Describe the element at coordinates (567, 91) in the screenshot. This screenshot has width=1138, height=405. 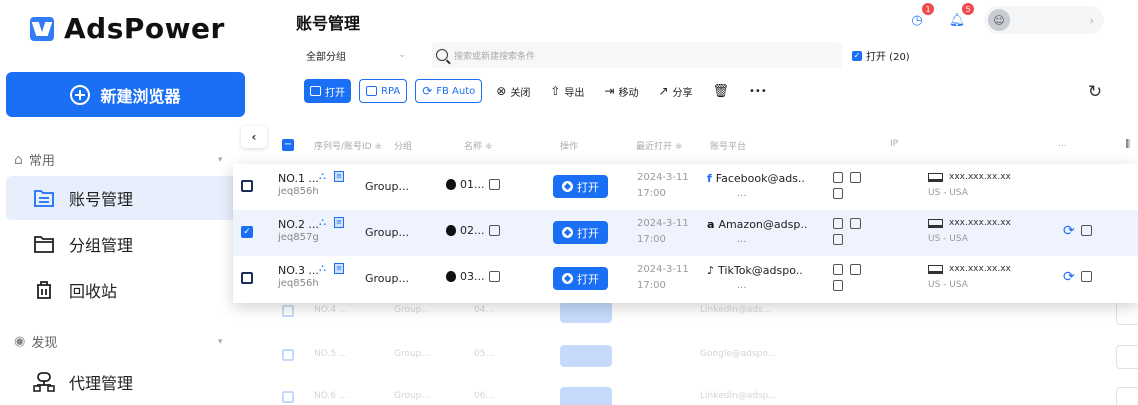
I see `export-button: ⇧ 导出` at that location.